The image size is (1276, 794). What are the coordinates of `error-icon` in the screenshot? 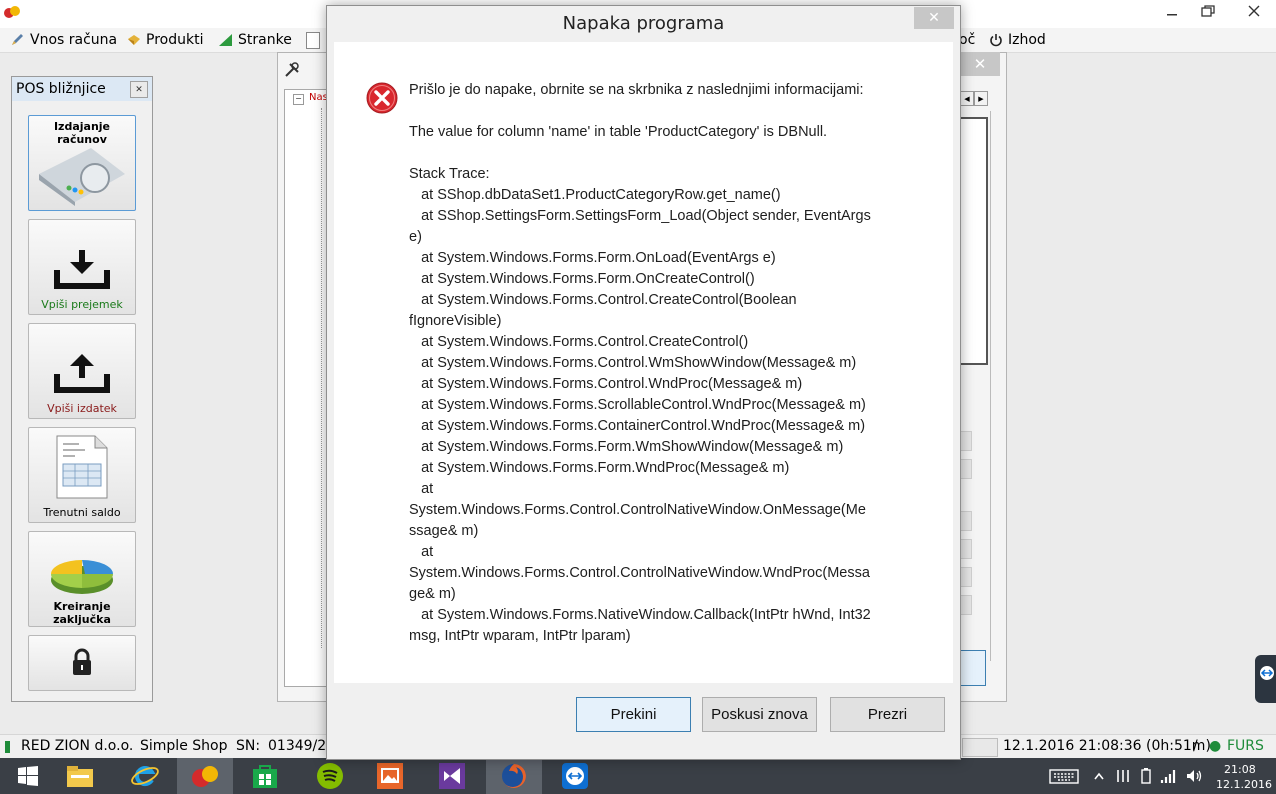 It's located at (382, 98).